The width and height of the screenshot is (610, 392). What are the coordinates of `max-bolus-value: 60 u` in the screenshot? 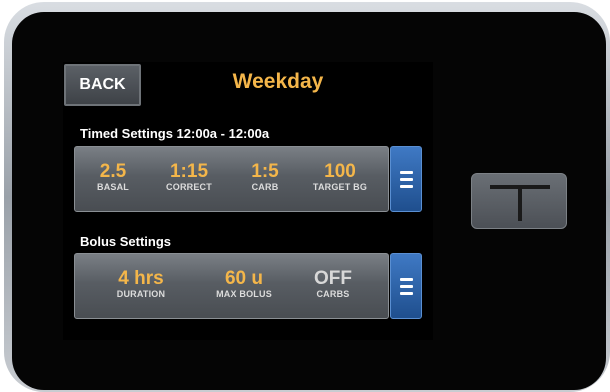 It's located at (244, 278).